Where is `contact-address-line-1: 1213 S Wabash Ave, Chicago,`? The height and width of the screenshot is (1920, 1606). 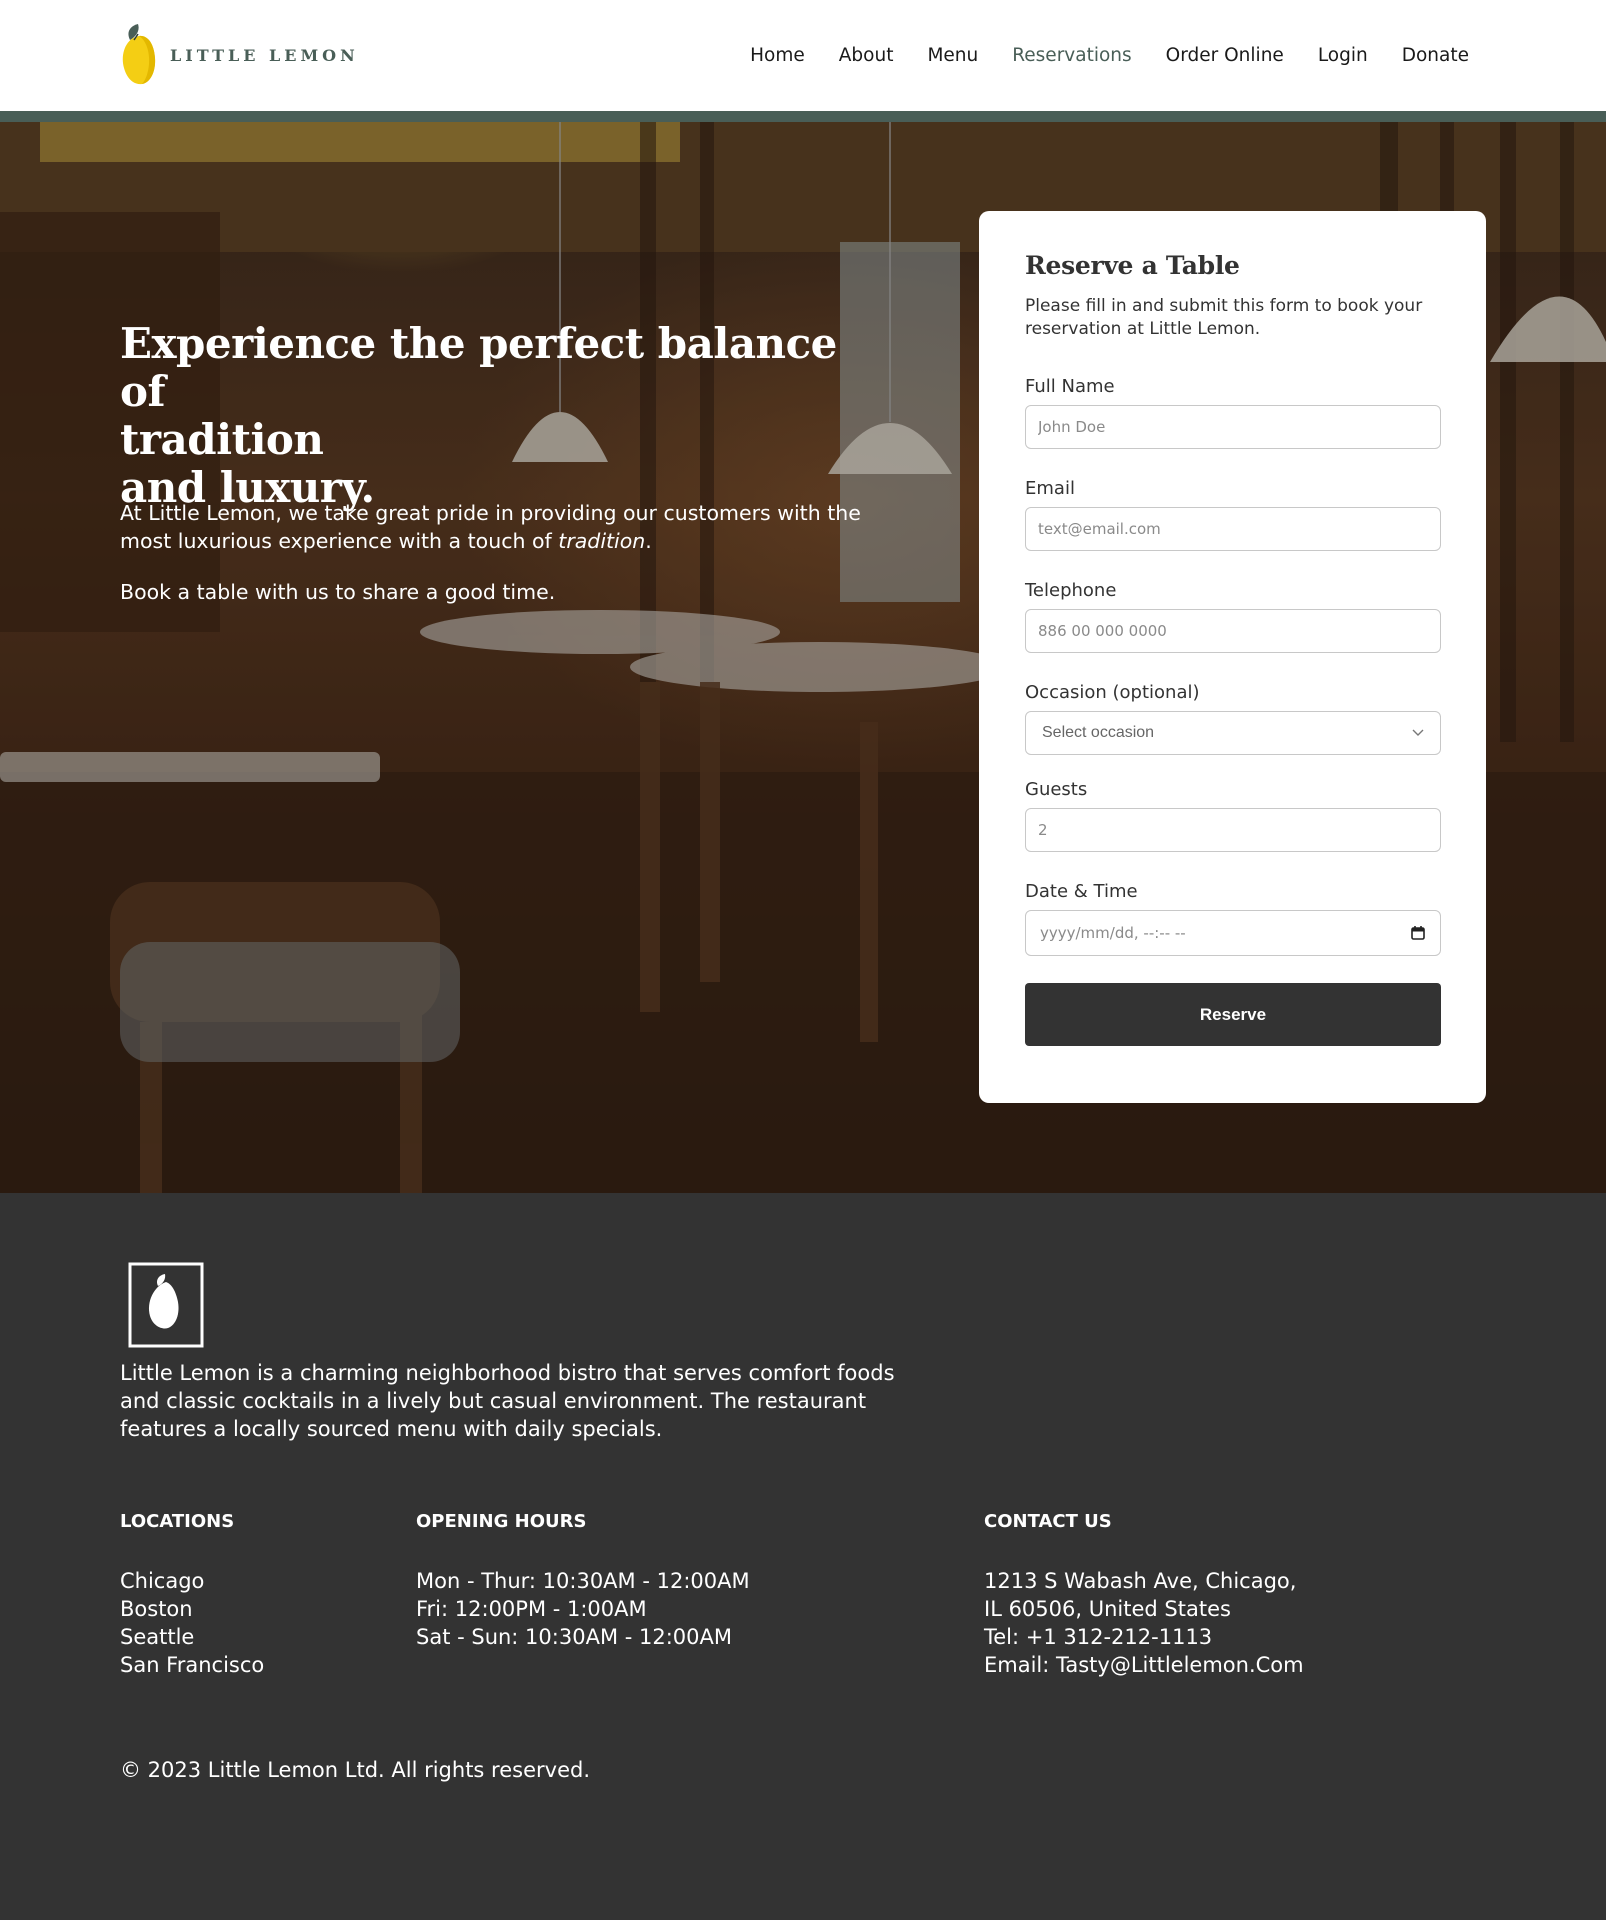
contact-address-line-1: 1213 S Wabash Ave, Chicago, is located at coordinates (1140, 1581).